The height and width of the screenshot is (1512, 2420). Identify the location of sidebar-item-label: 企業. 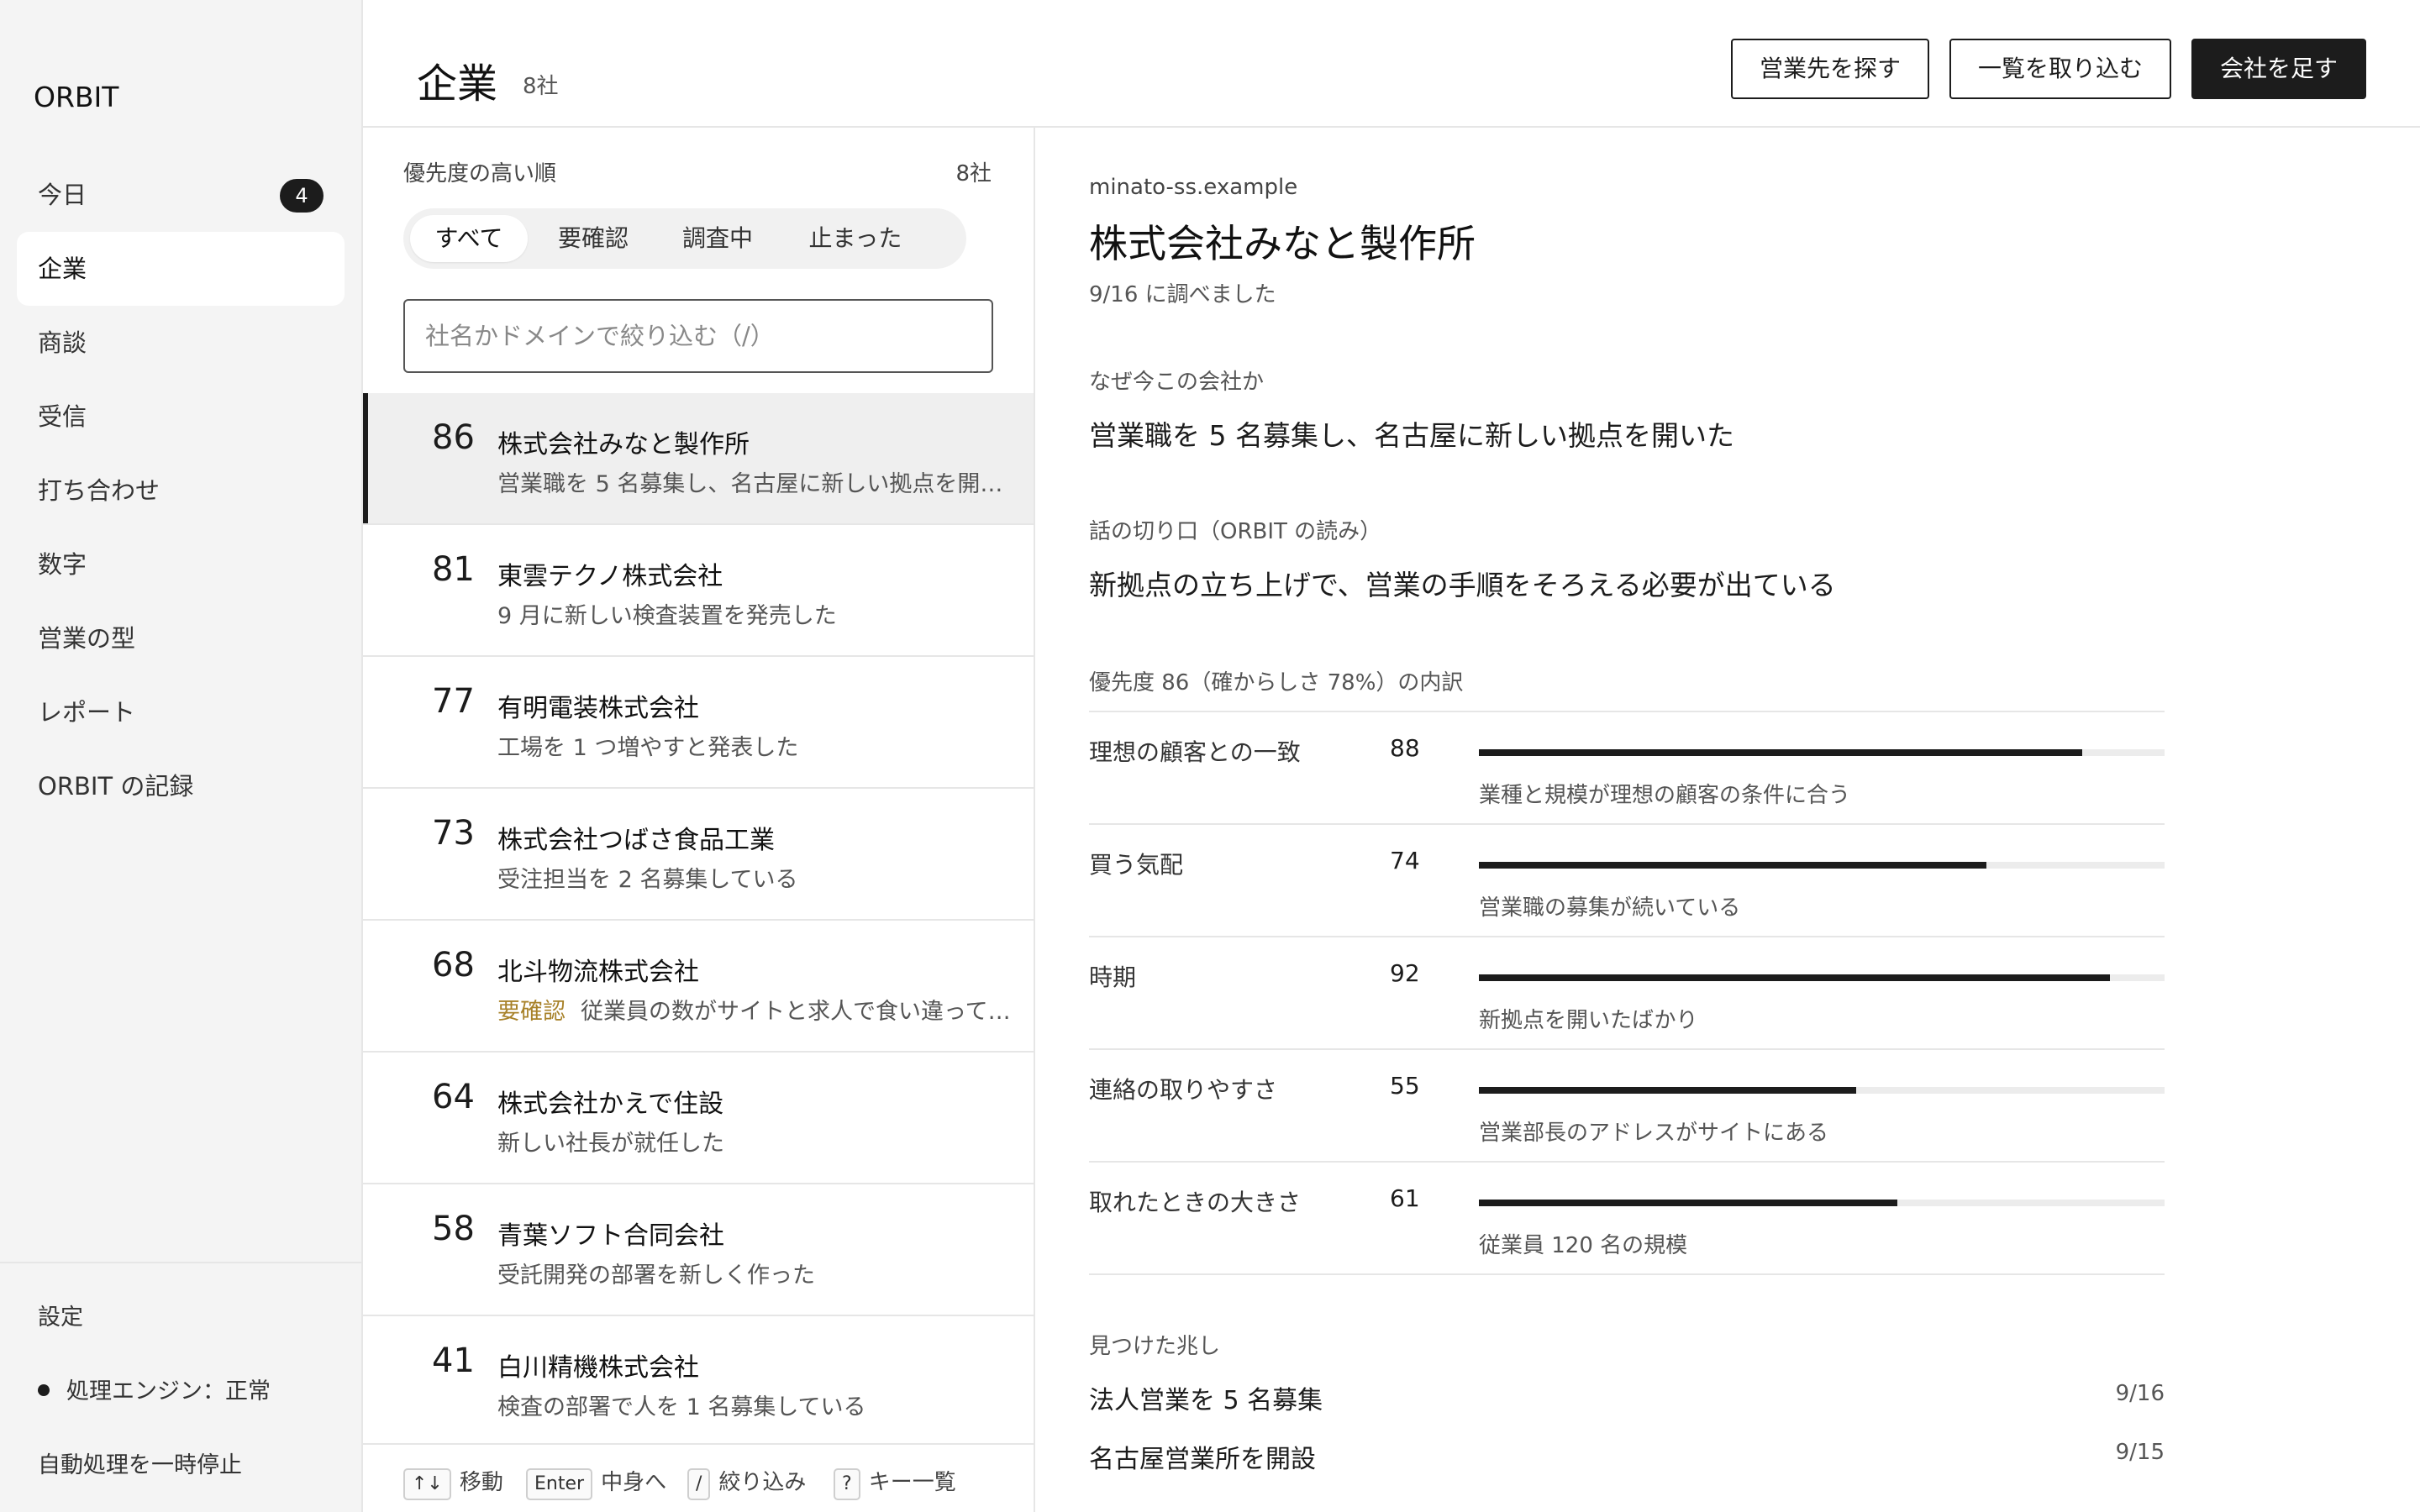
(62, 269).